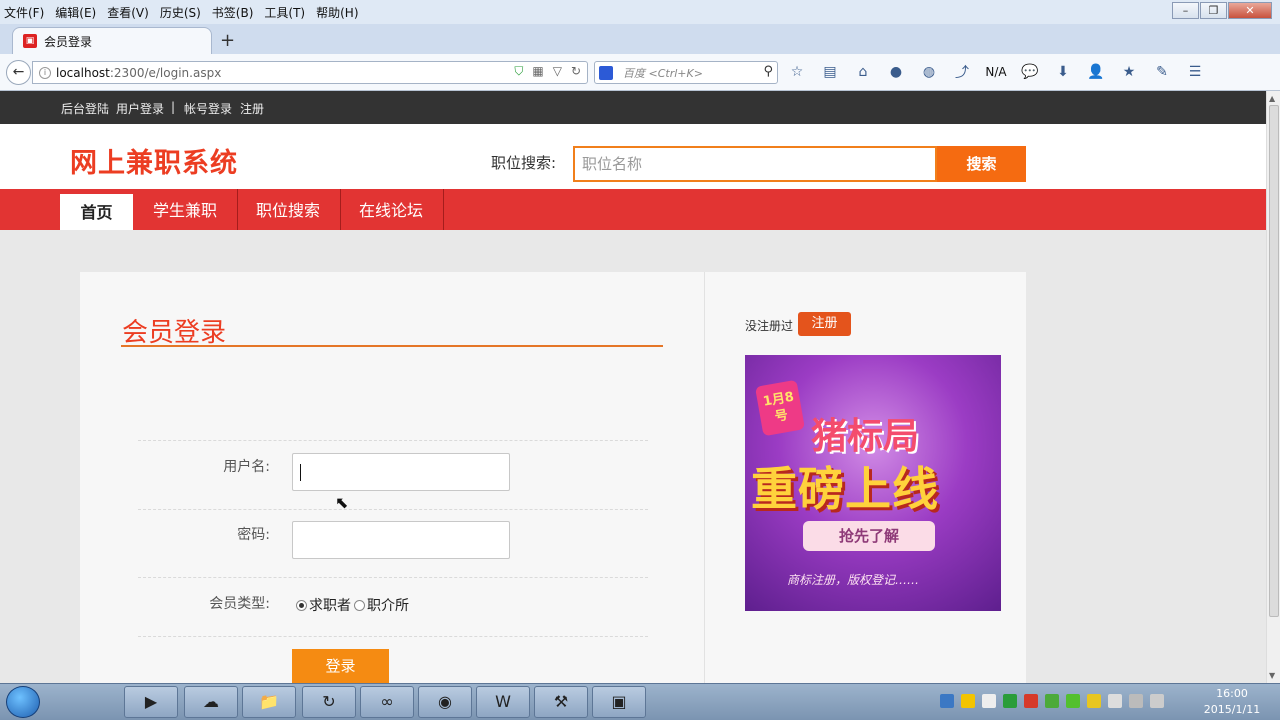 The image size is (1280, 720). Describe the element at coordinates (340, 666) in the screenshot. I see `login-button: 登录` at that location.